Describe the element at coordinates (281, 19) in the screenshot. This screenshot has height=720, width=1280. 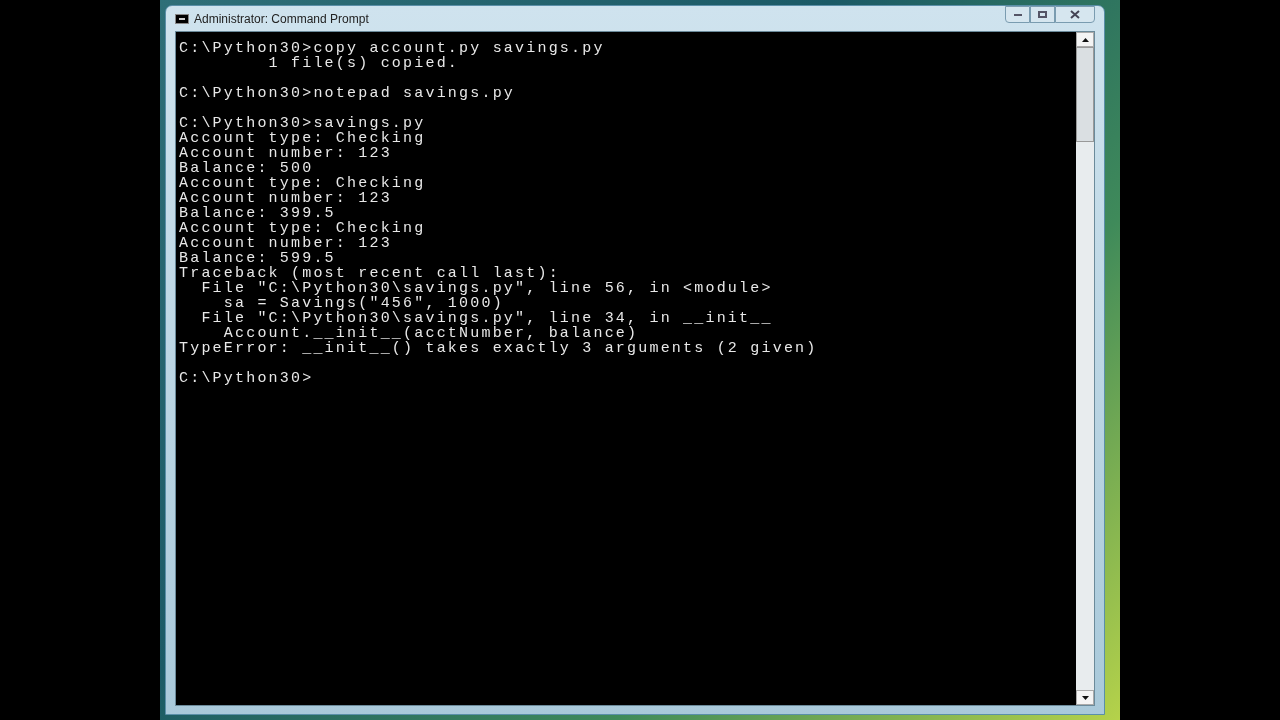
I see `window-title: Administrator: Command Prompt` at that location.